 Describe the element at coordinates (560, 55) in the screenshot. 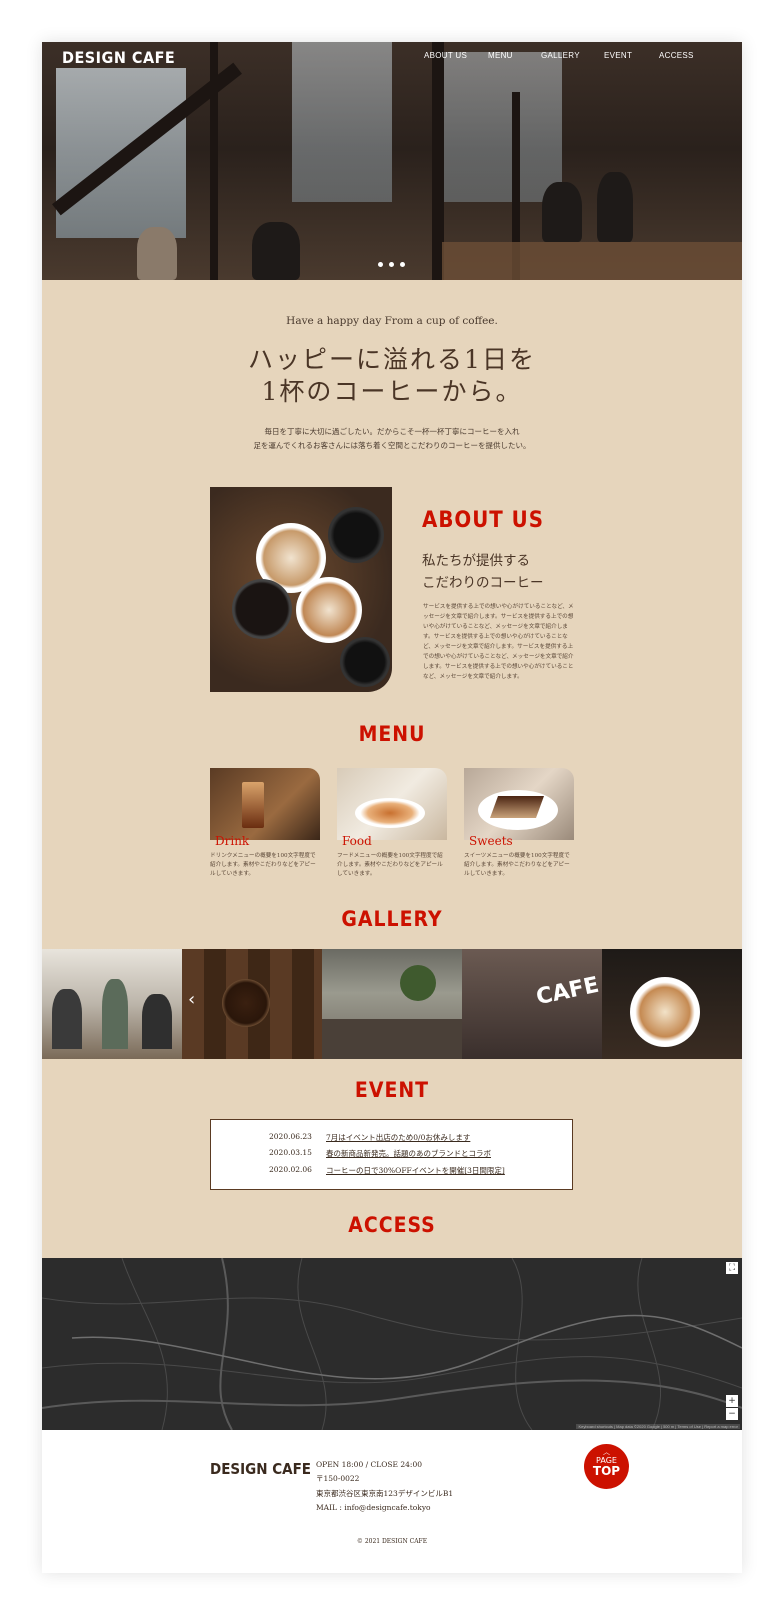

I see `nav-gallery: GALLERY` at that location.